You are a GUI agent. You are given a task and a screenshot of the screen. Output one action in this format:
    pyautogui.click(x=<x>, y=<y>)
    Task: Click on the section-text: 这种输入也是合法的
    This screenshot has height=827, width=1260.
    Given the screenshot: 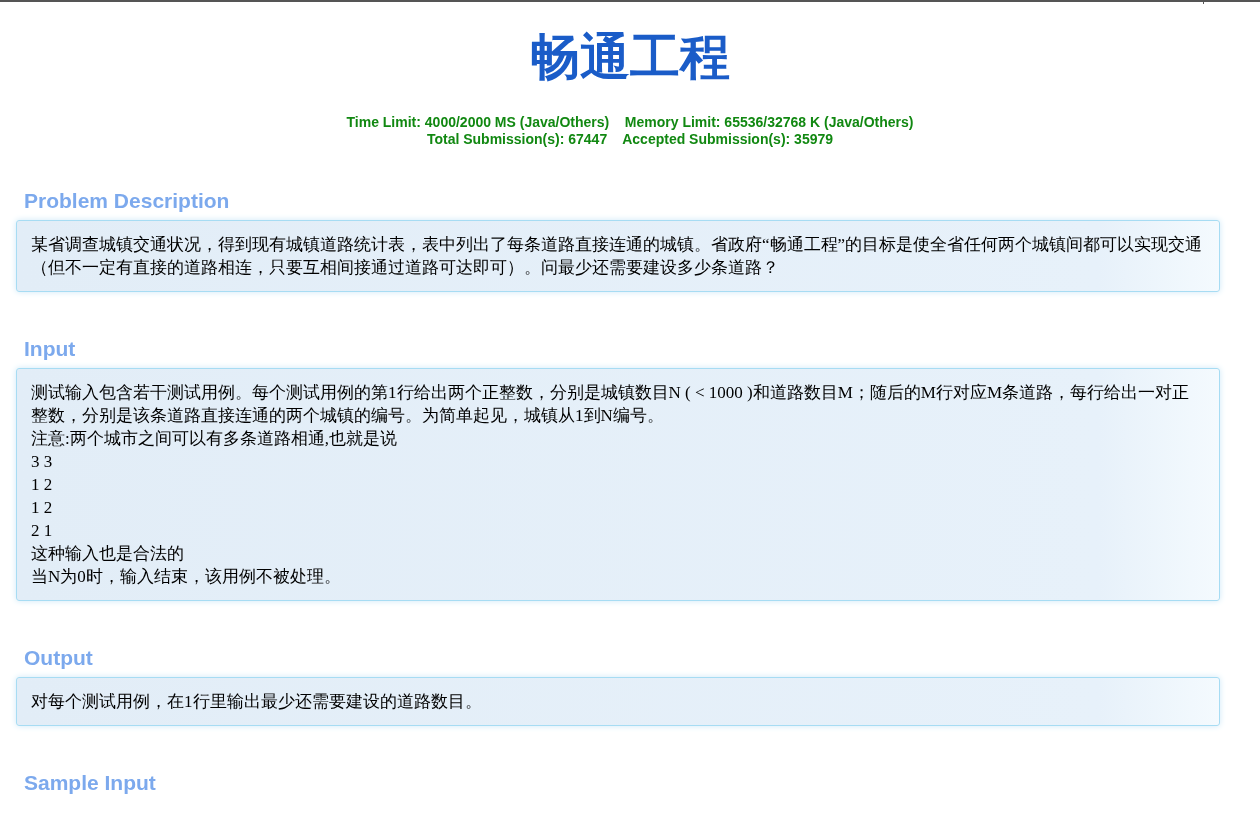 What is the action you would take?
    pyautogui.click(x=107, y=553)
    